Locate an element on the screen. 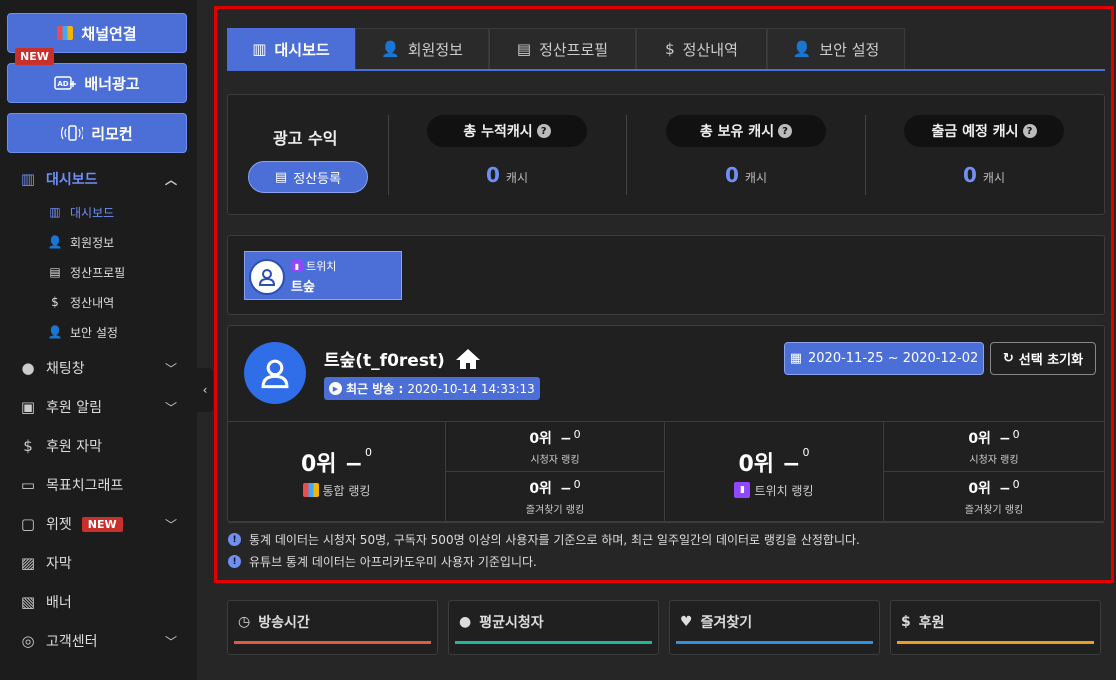 This screenshot has height=680, width=1116. tab-bar: ▥ 대시보드 👤 회원정보 ▤ 정산프로필 $ 정산내역 👤 보안 설정 is located at coordinates (666, 49).